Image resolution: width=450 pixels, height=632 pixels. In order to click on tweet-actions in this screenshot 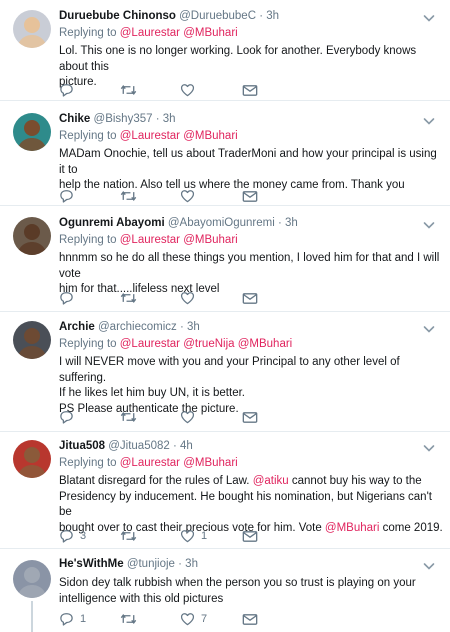, I will do `click(209, 298)`.